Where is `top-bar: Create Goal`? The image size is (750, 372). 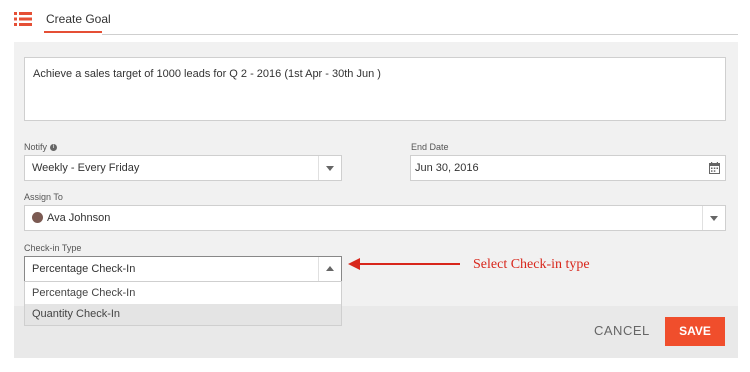
top-bar: Create Goal is located at coordinates (375, 19).